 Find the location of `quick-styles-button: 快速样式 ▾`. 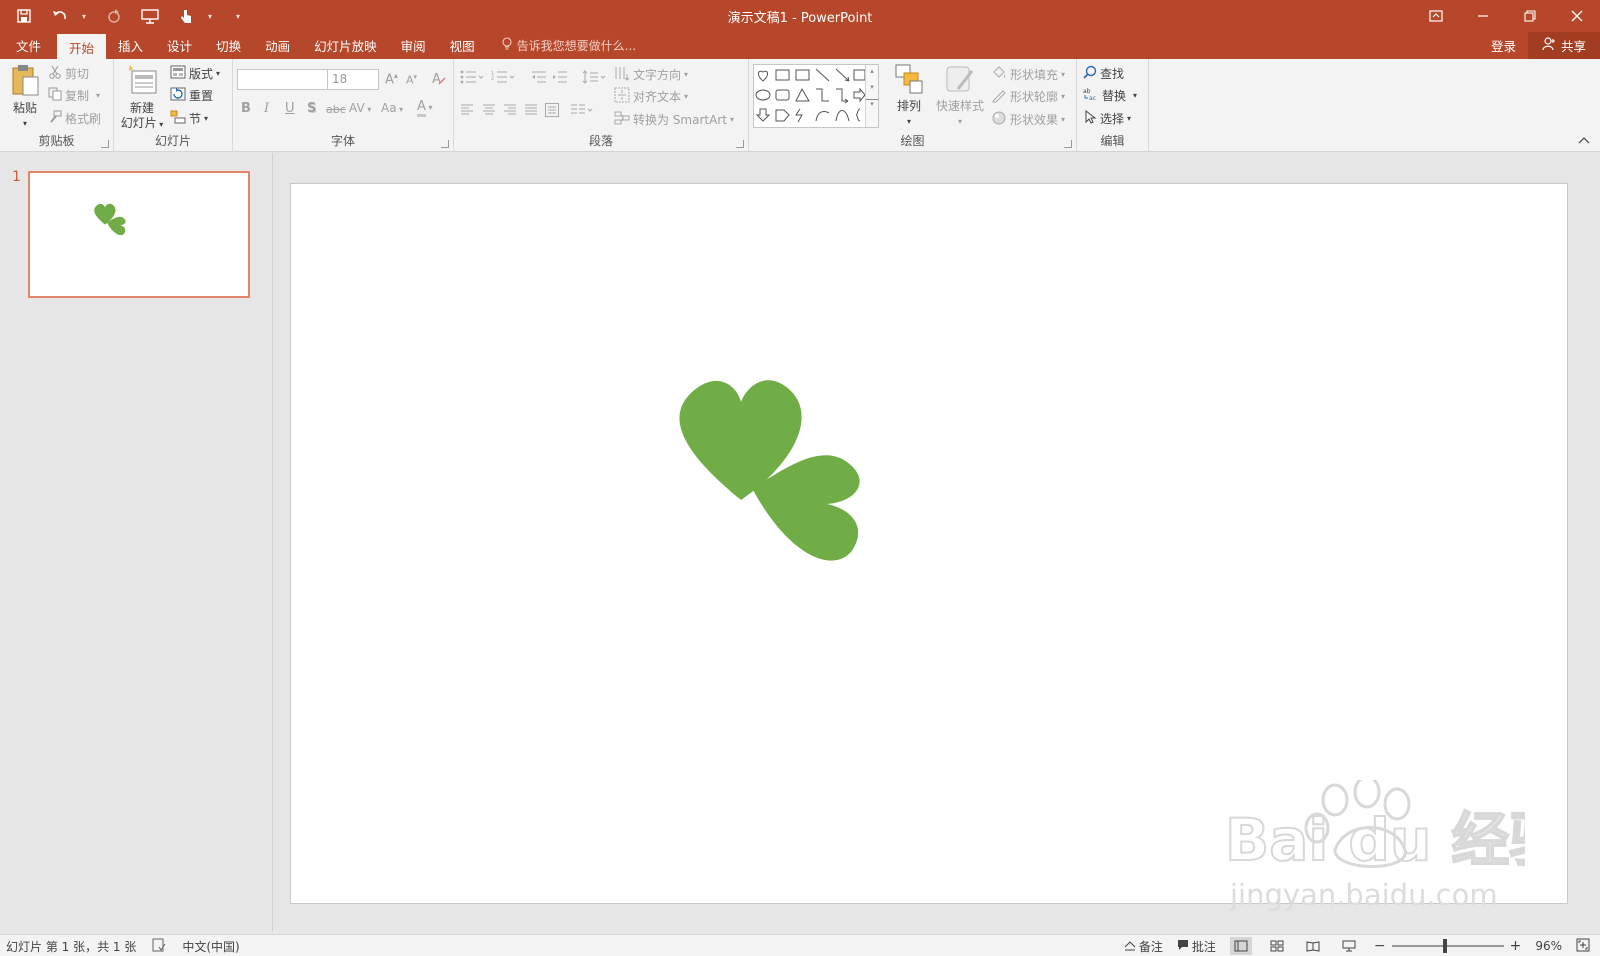

quick-styles-button: 快速样式 ▾ is located at coordinates (960, 96).